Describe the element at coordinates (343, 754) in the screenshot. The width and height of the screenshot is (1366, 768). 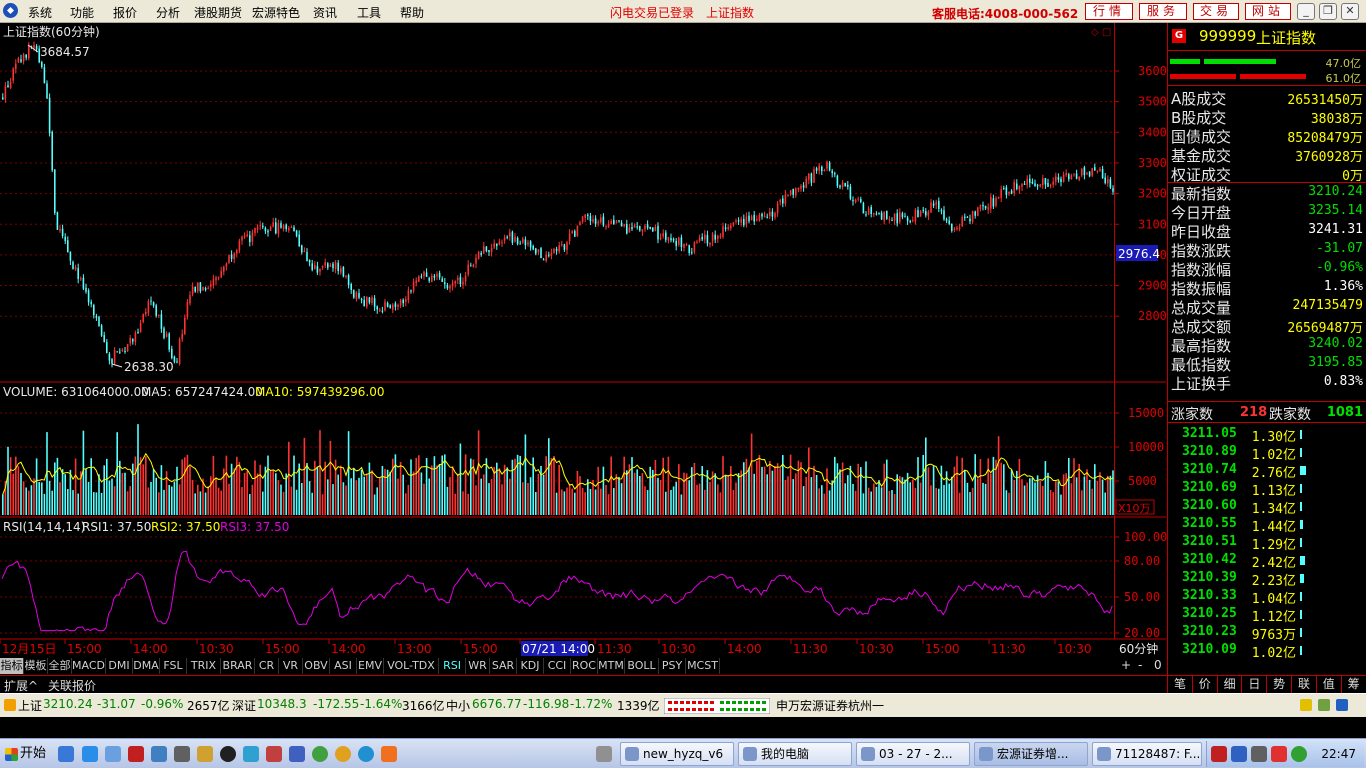
I see `chrome-icon` at that location.